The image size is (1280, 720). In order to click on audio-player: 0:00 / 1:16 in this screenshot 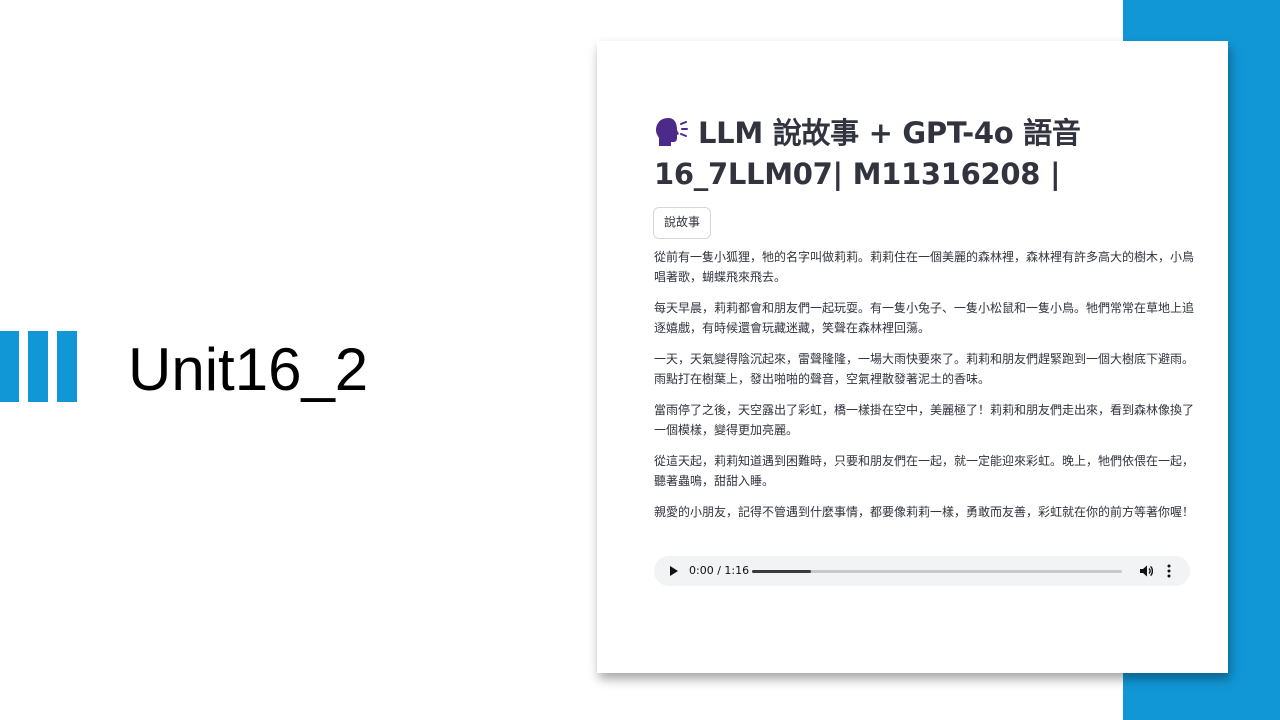, I will do `click(922, 571)`.